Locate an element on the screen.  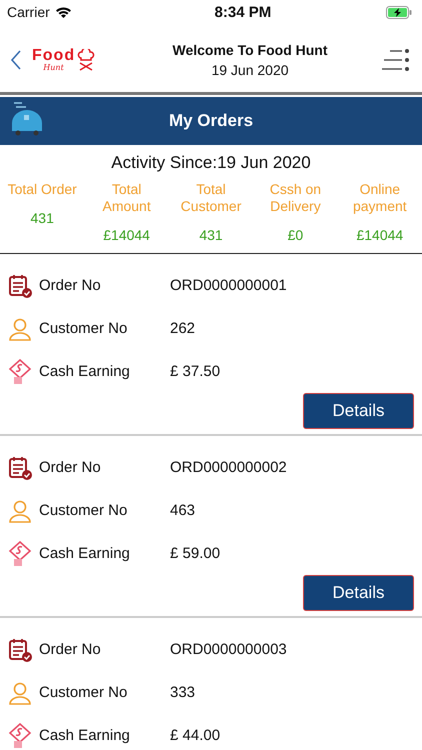
field-value: £ 59.00 is located at coordinates (195, 553).